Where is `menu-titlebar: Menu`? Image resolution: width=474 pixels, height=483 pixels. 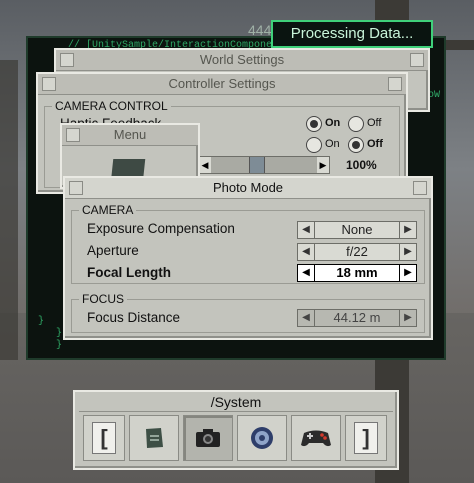
menu-titlebar: Menu is located at coordinates (130, 135).